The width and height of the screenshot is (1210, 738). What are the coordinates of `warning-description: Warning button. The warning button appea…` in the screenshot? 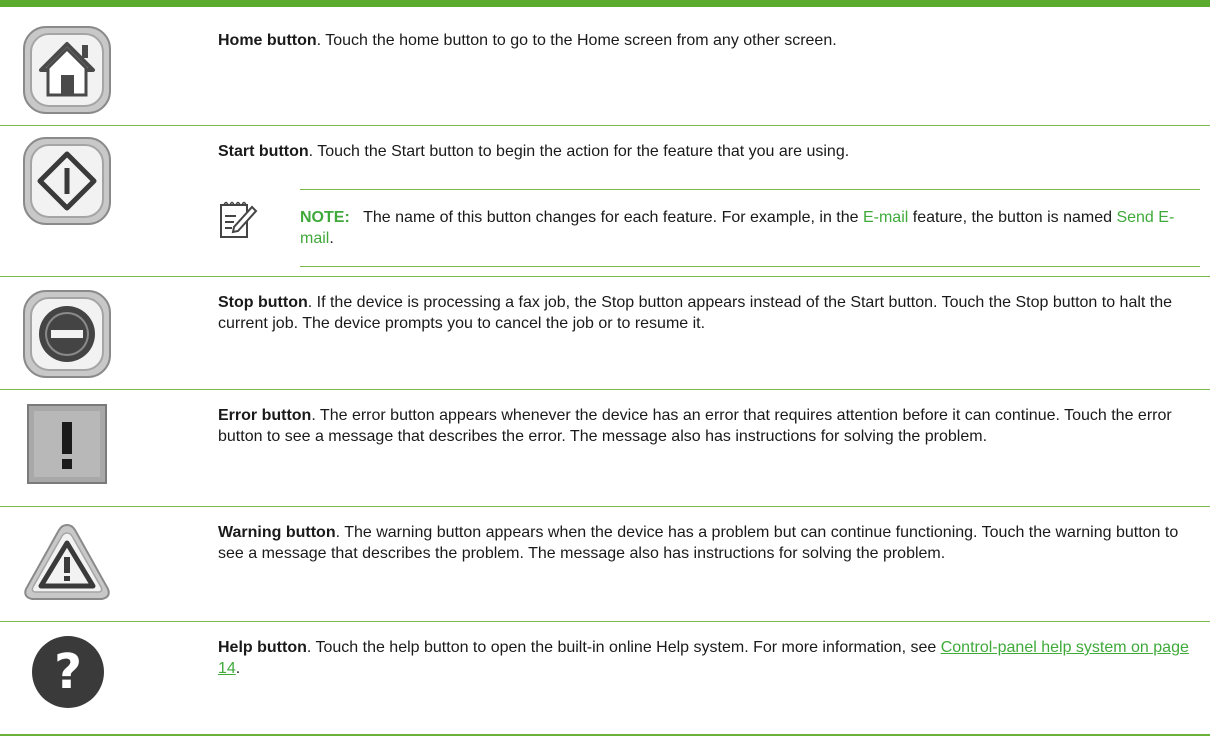 It's located at (709, 543).